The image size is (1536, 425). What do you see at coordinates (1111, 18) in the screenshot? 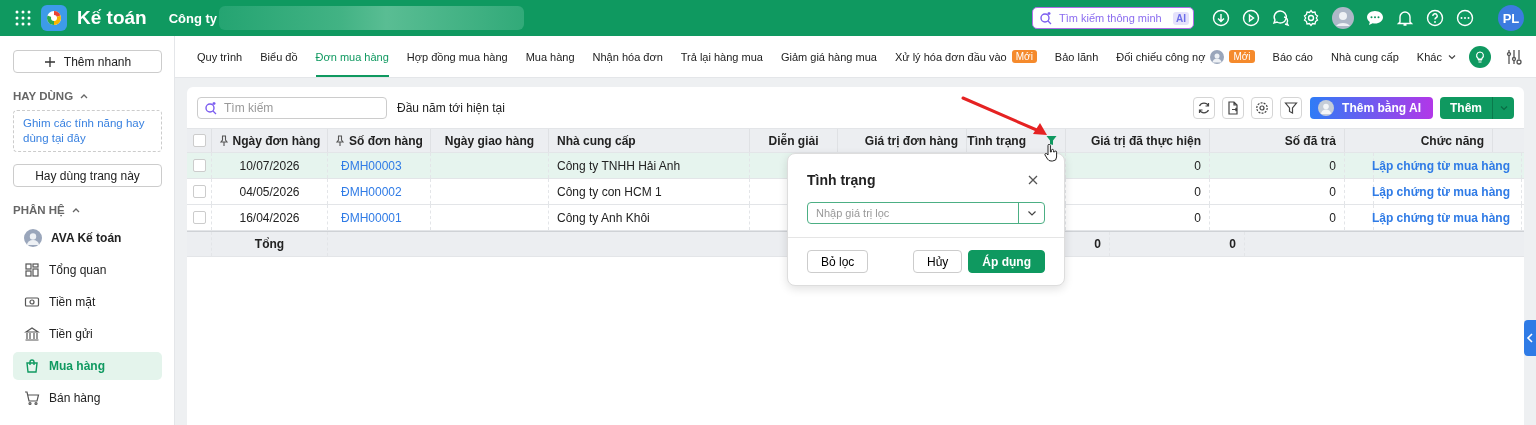
I see `search-placeholder: Tìm kiếm thông minh` at bounding box center [1111, 18].